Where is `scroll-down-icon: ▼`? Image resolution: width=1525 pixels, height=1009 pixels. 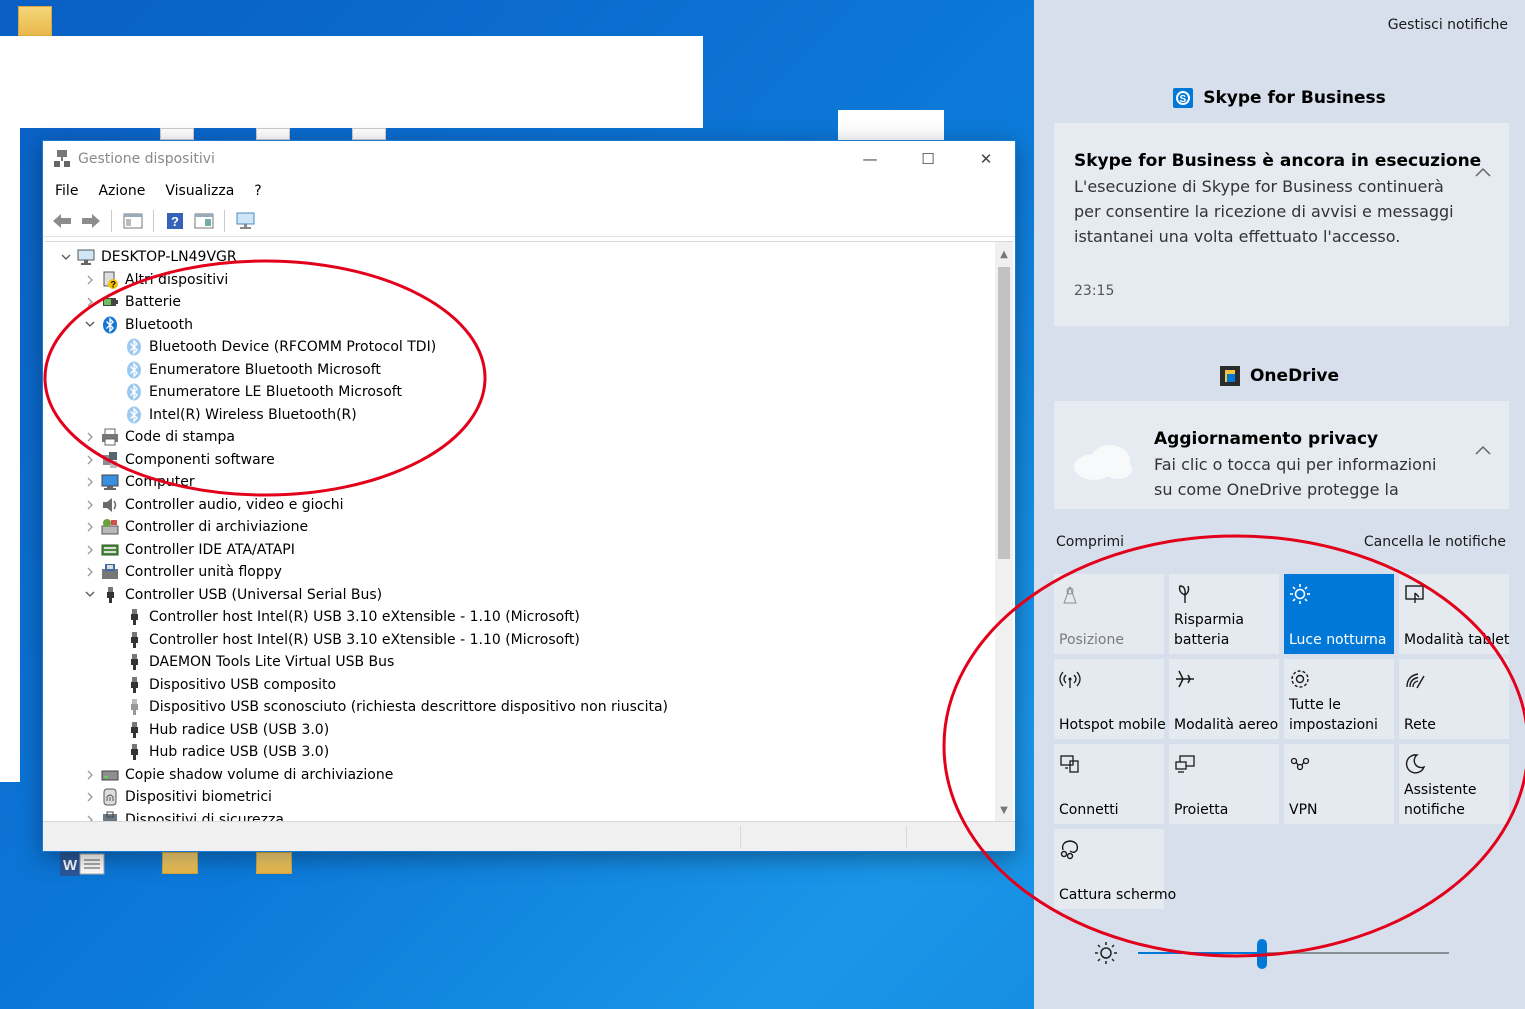
scroll-down-icon: ▼ is located at coordinates (1004, 810).